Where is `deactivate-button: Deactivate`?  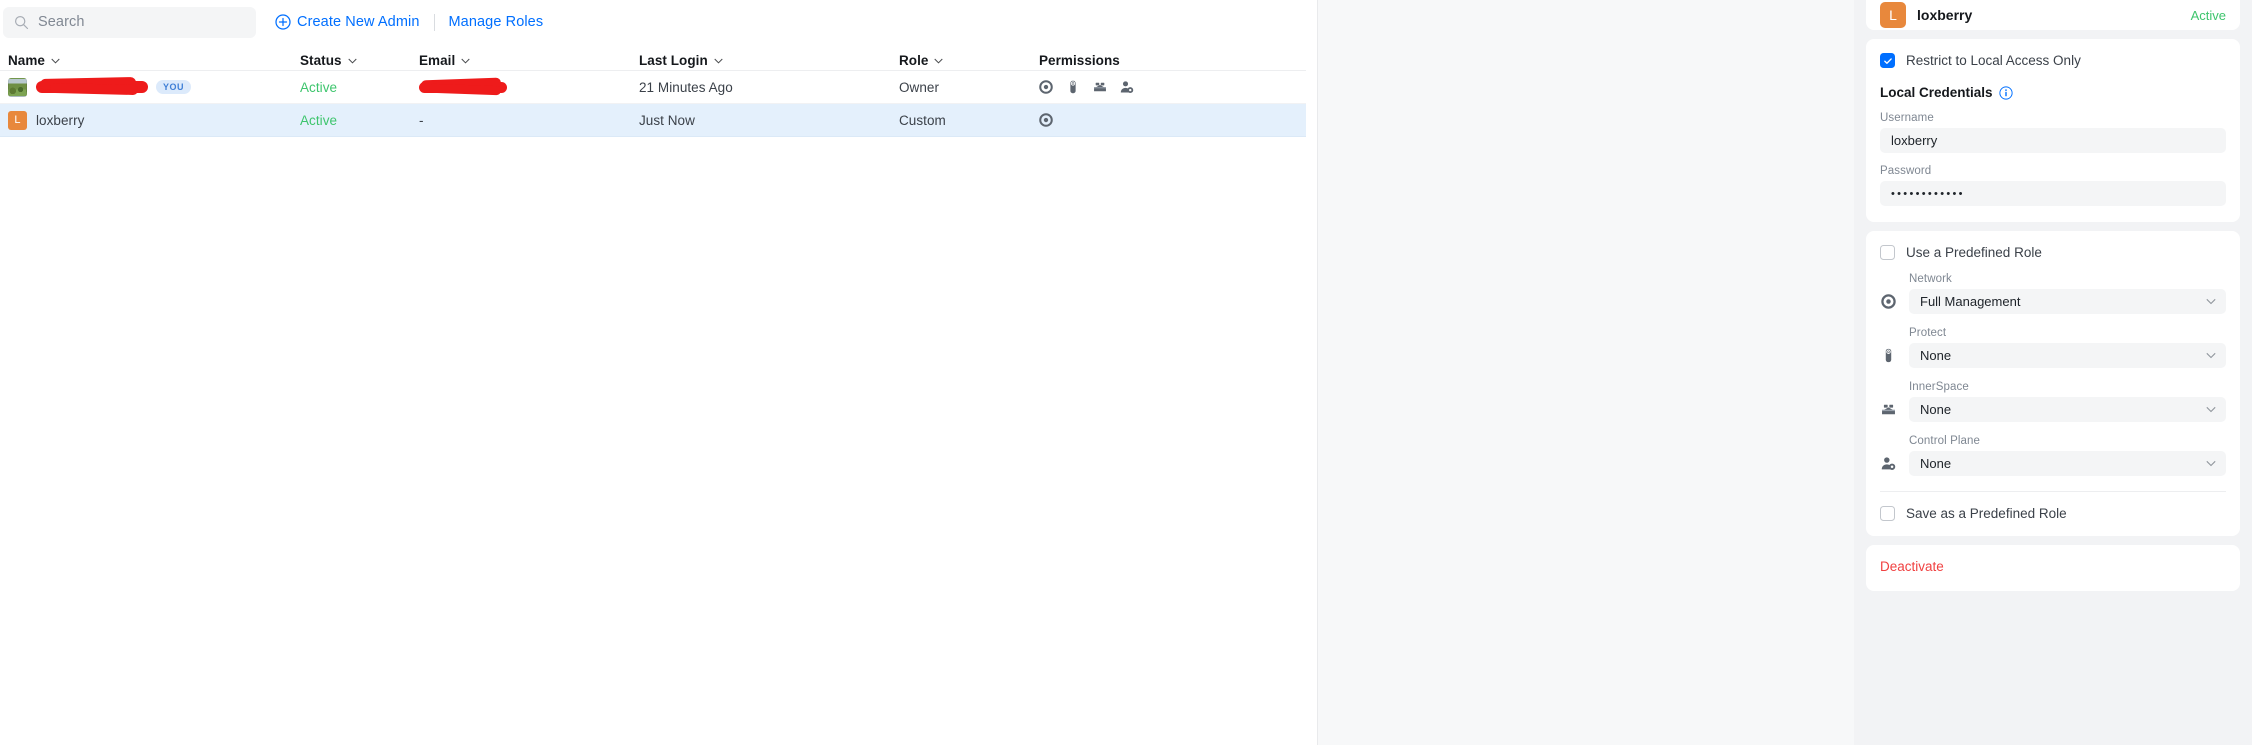
deactivate-button: Deactivate is located at coordinates (1912, 566).